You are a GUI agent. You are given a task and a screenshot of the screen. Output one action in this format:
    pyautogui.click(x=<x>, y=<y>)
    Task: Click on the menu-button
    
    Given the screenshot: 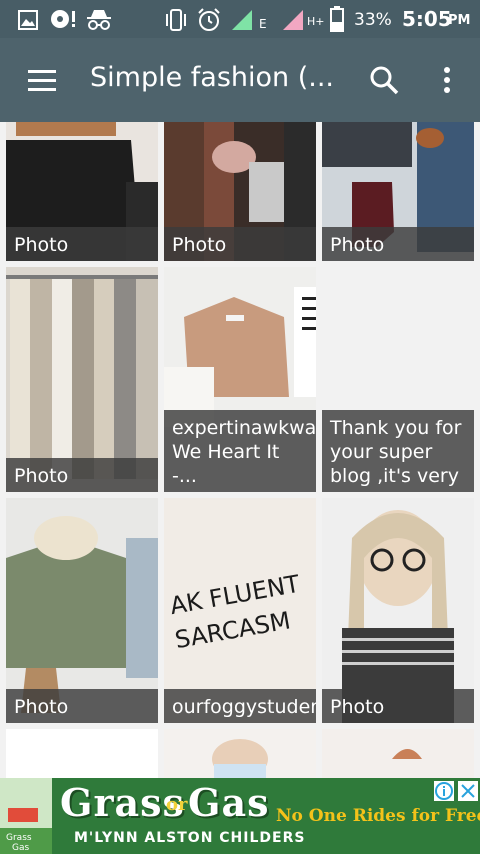 What is the action you would take?
    pyautogui.click(x=42, y=81)
    